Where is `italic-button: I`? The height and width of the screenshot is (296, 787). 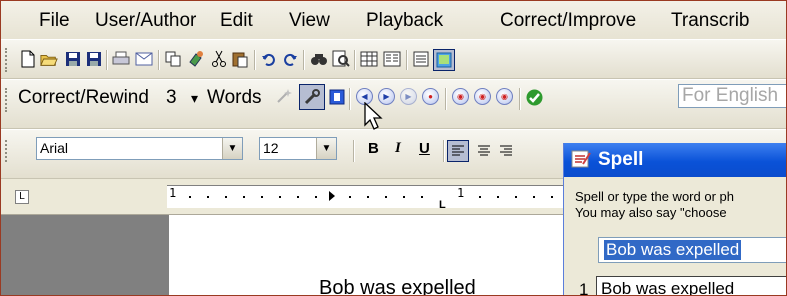
italic-button: I is located at coordinates (398, 148).